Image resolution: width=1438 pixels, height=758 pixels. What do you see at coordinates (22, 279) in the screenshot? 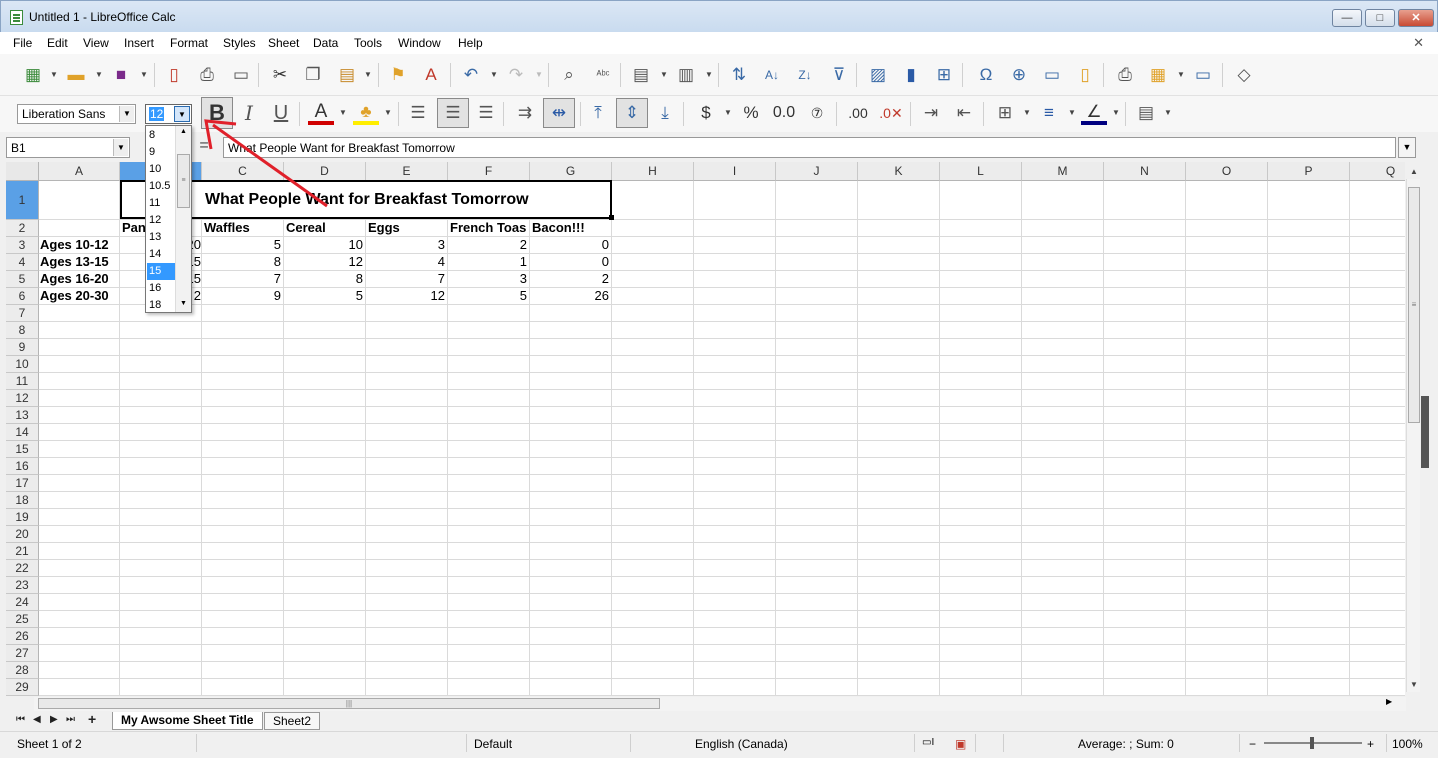
I see `row-header-5: 5` at bounding box center [22, 279].